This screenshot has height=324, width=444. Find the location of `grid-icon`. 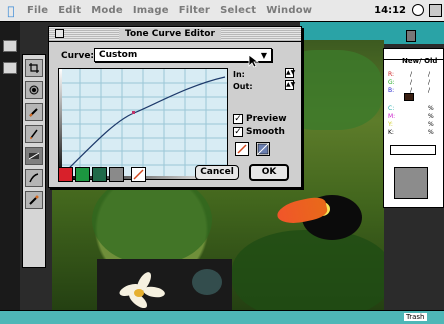

grid-icon is located at coordinates (263, 149).